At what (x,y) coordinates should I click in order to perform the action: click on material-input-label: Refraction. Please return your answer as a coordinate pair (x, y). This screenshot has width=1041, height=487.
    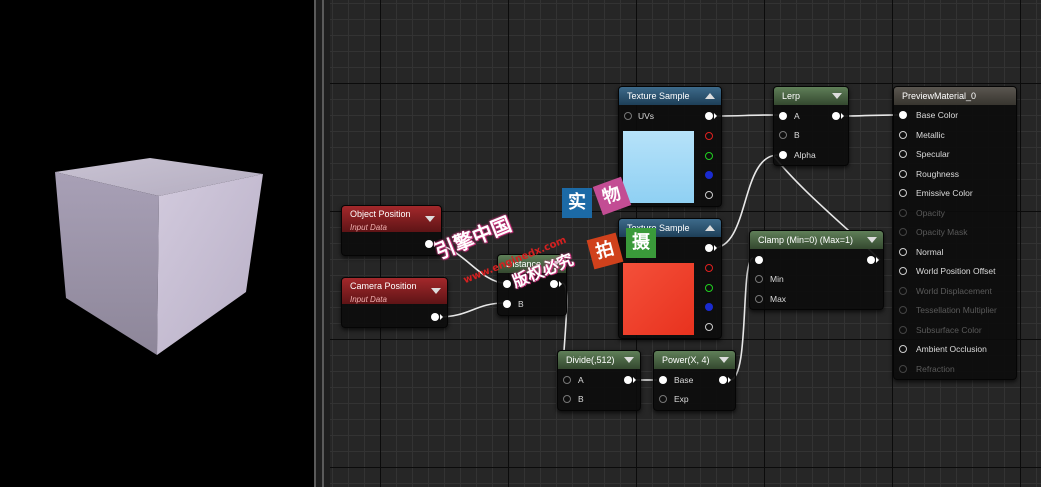
    Looking at the image, I should click on (935, 368).